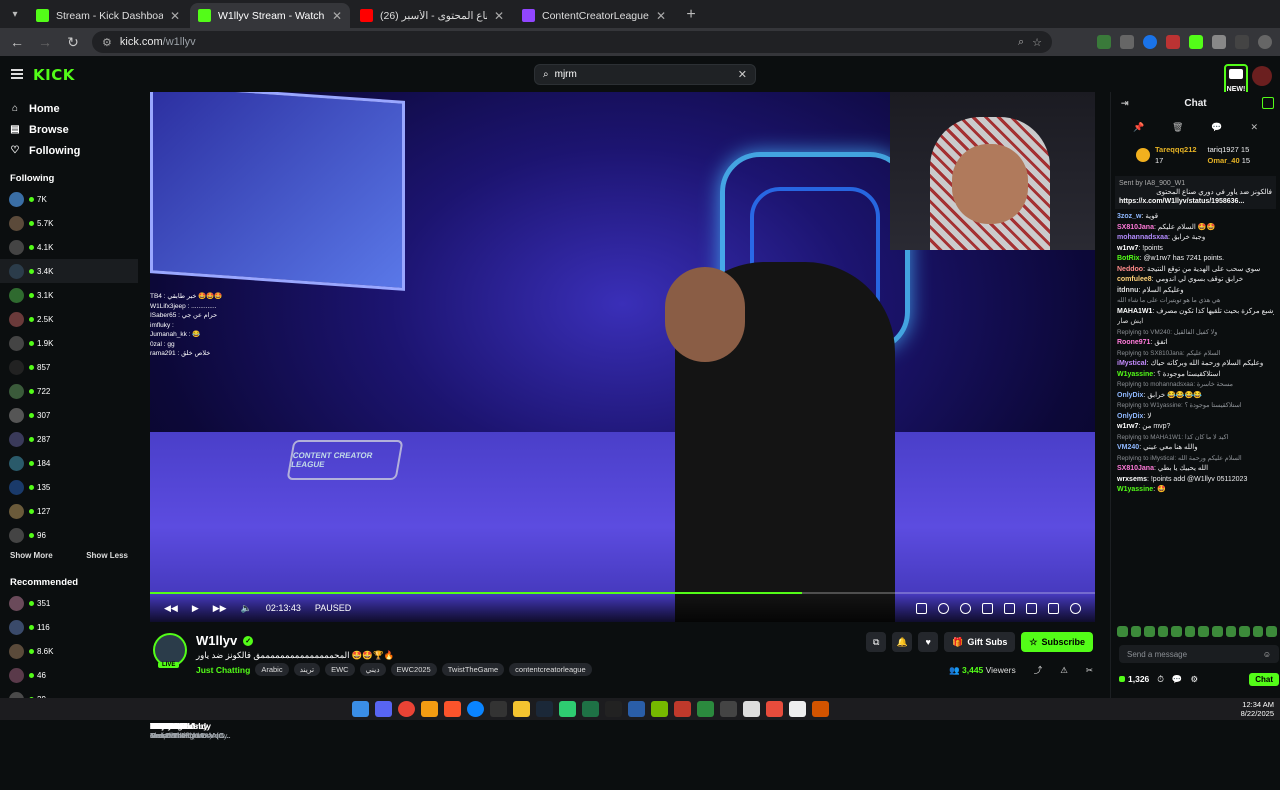 The image size is (1280, 790). I want to click on obs-icon, so click(797, 709).